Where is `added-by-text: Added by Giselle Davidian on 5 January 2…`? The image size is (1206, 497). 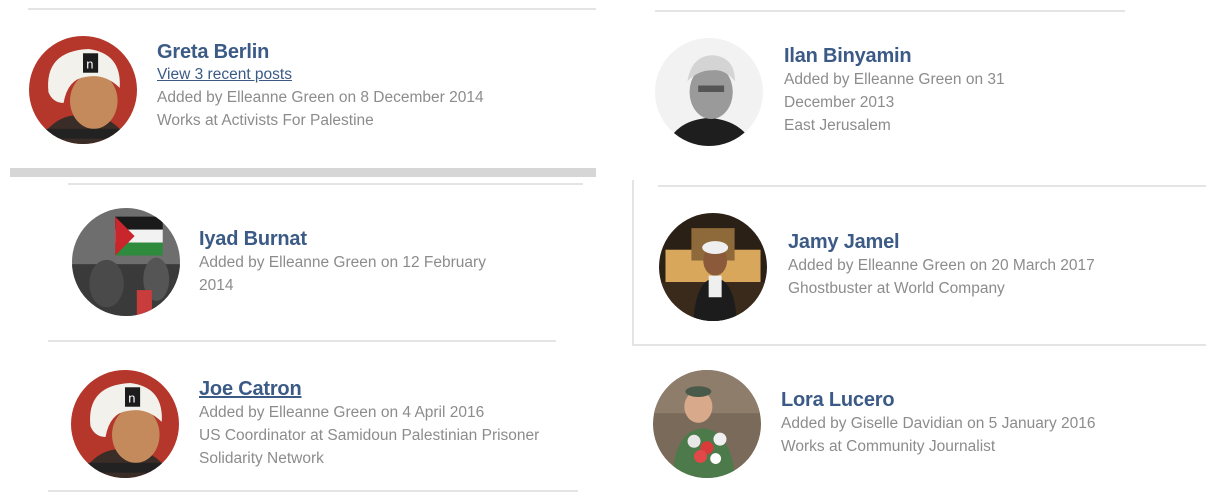
added-by-text: Added by Giselle Davidian on 5 January 2… is located at coordinates (938, 423).